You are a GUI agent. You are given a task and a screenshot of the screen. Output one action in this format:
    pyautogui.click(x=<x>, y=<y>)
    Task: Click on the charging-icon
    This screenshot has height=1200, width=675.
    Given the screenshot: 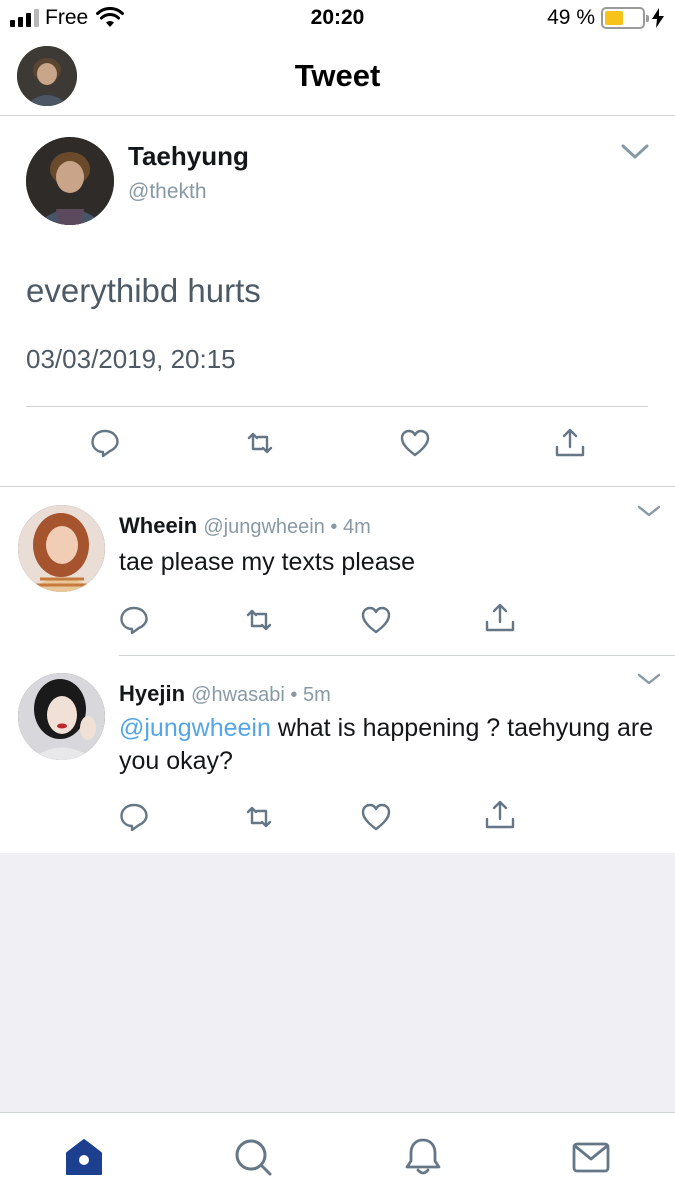 What is the action you would take?
    pyautogui.click(x=658, y=18)
    